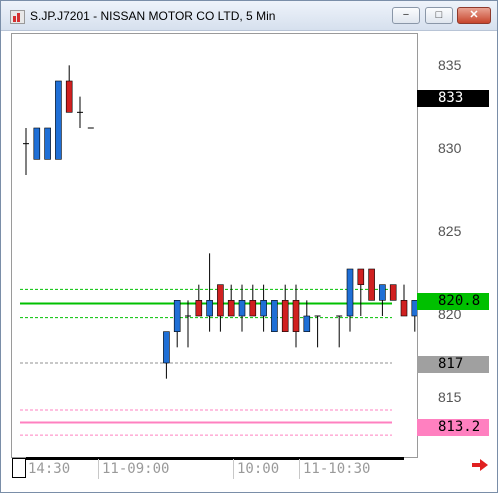  What do you see at coordinates (258, 469) in the screenshot?
I see `time-label: 10:00` at bounding box center [258, 469].